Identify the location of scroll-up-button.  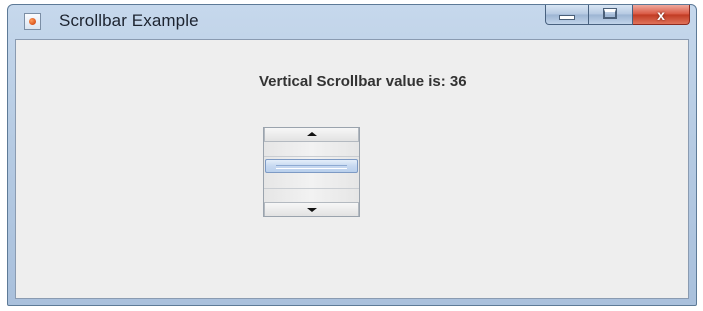
(311, 135).